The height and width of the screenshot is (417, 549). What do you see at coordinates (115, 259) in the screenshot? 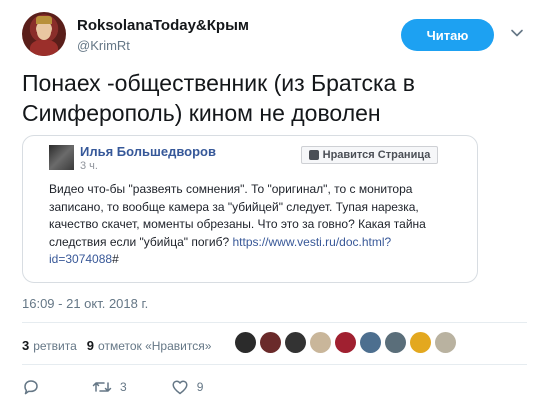
I see `fb-post-link-suffix: #` at bounding box center [115, 259].